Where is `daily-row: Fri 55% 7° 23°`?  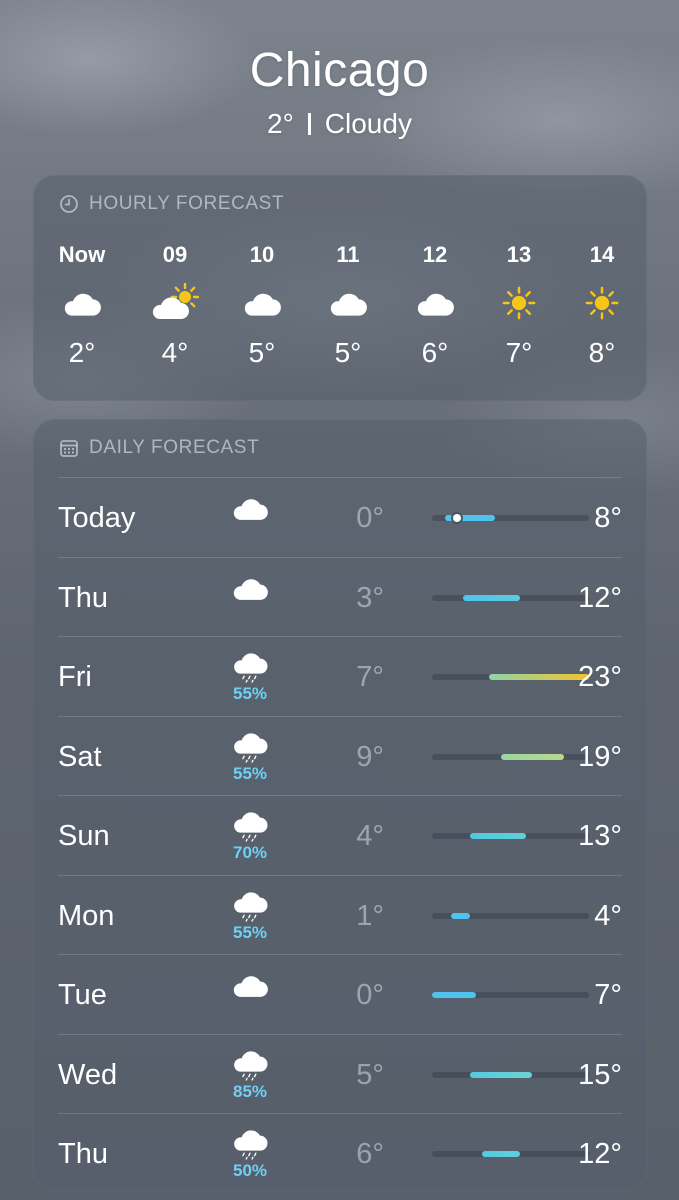
daily-row: Fri 55% 7° 23° is located at coordinates (340, 676).